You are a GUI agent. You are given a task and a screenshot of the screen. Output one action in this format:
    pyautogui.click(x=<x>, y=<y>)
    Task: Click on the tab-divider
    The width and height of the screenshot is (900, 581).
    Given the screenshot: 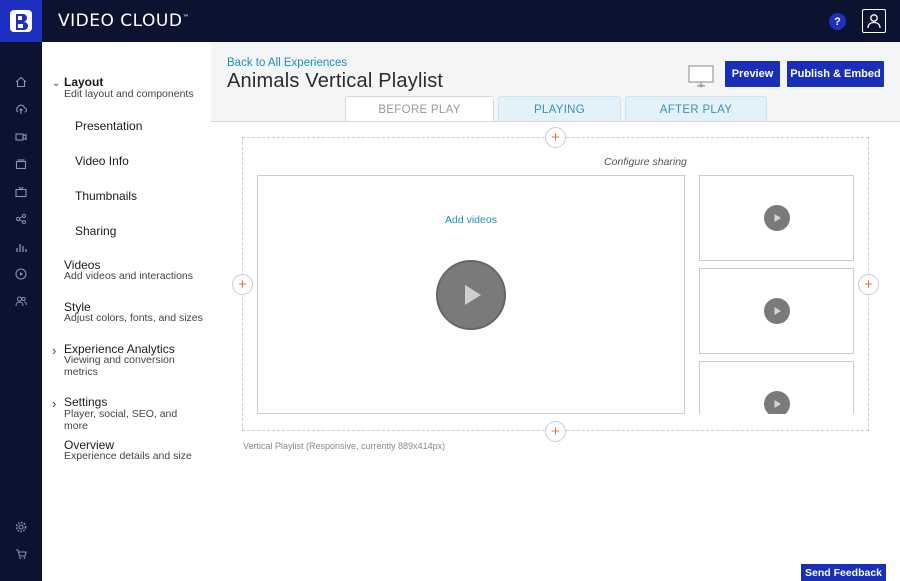 What is the action you would take?
    pyautogui.click(x=555, y=121)
    